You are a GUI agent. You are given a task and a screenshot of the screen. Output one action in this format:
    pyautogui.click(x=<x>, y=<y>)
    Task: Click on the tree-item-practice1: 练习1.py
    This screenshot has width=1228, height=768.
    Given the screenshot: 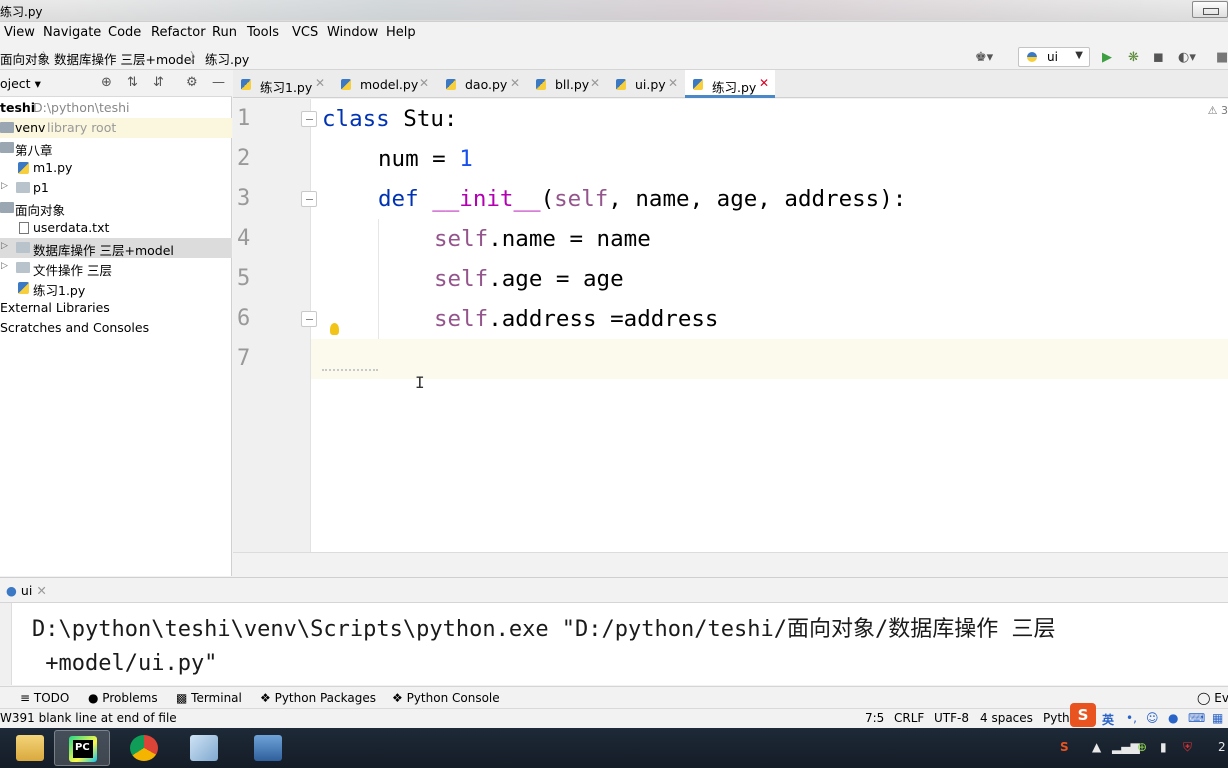 What is the action you would take?
    pyautogui.click(x=116, y=288)
    